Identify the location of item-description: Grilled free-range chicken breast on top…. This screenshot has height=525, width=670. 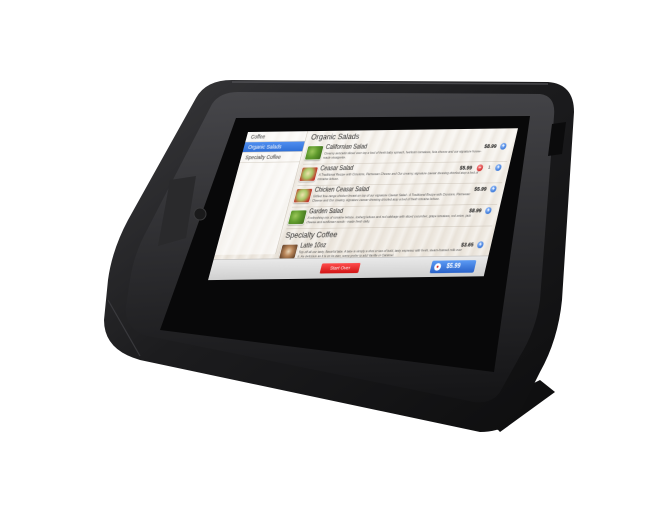
(391, 197).